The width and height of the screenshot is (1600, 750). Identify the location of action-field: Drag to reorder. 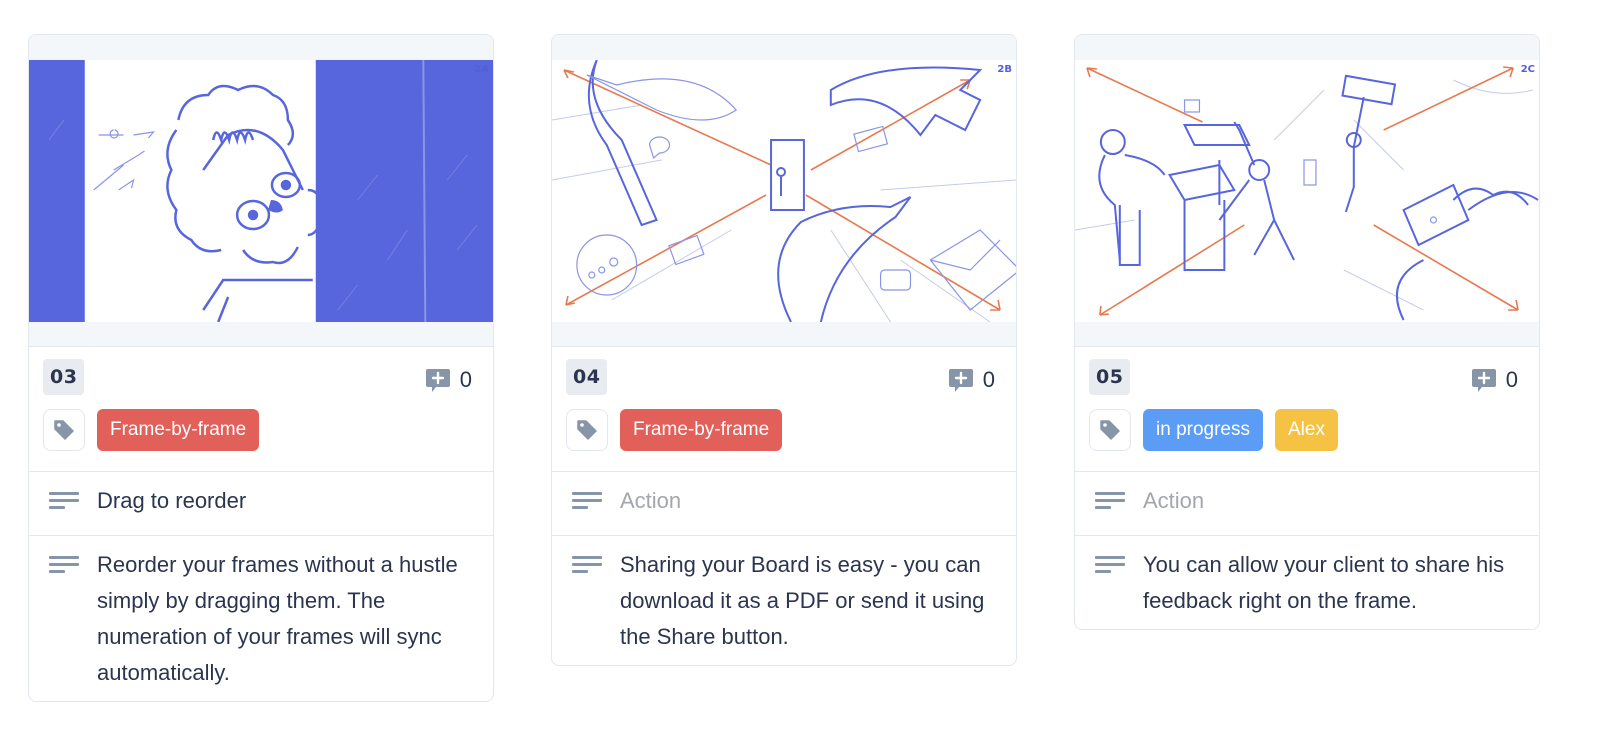
(261, 503).